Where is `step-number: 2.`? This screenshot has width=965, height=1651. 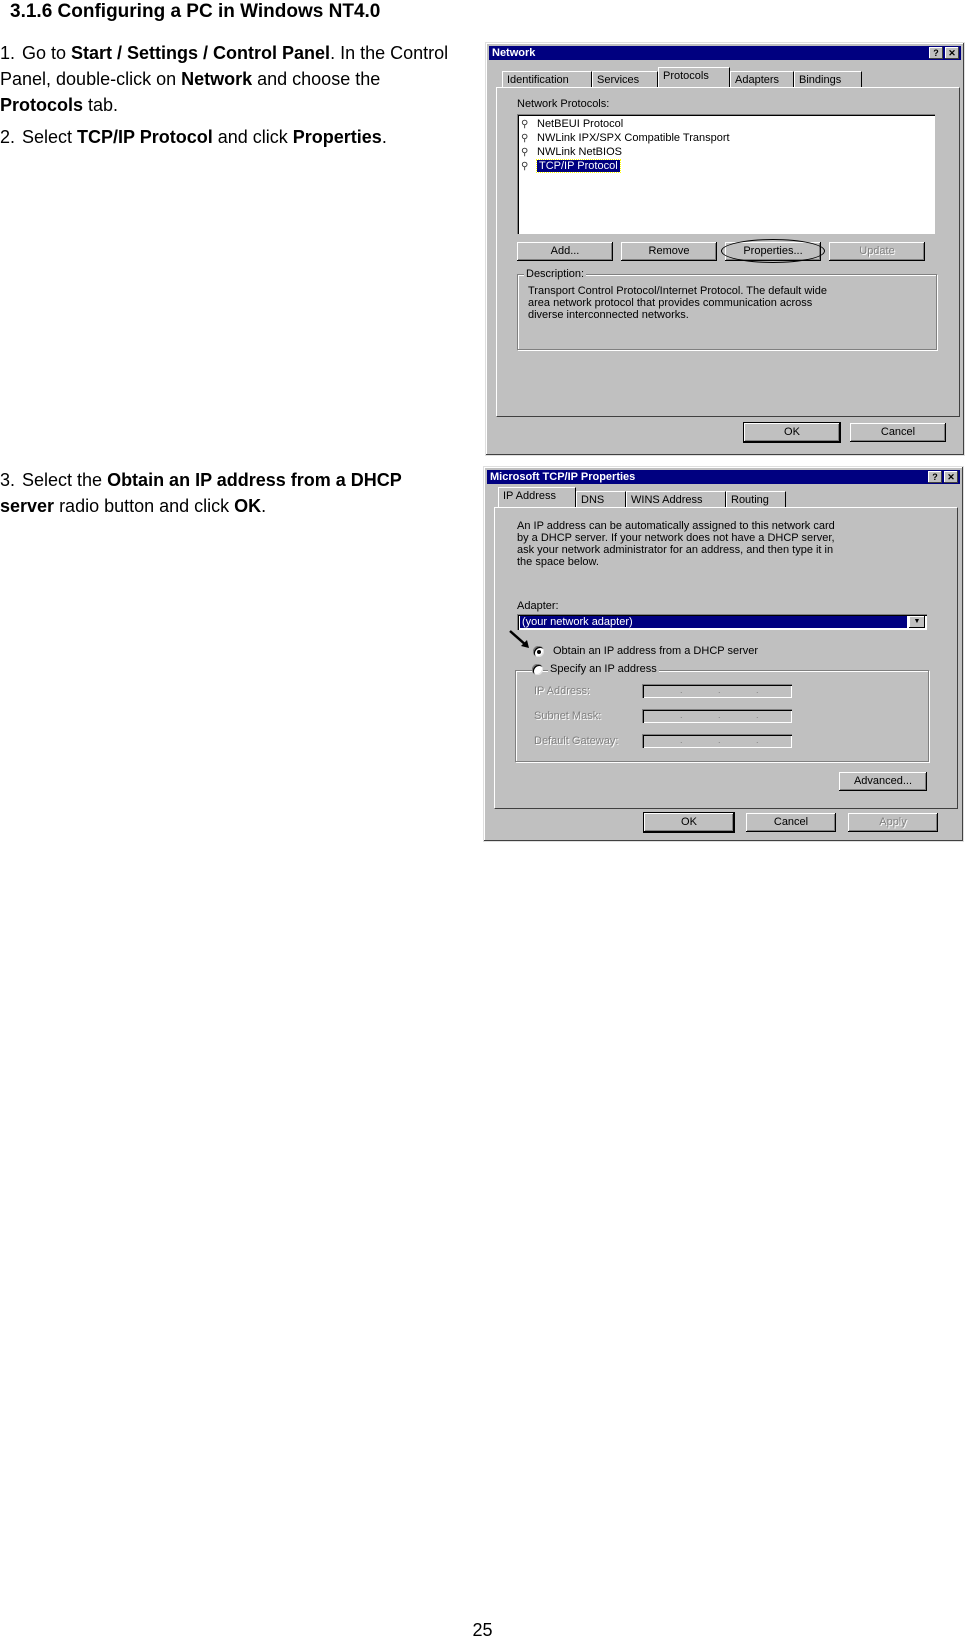
step-number: 2. is located at coordinates (8, 137).